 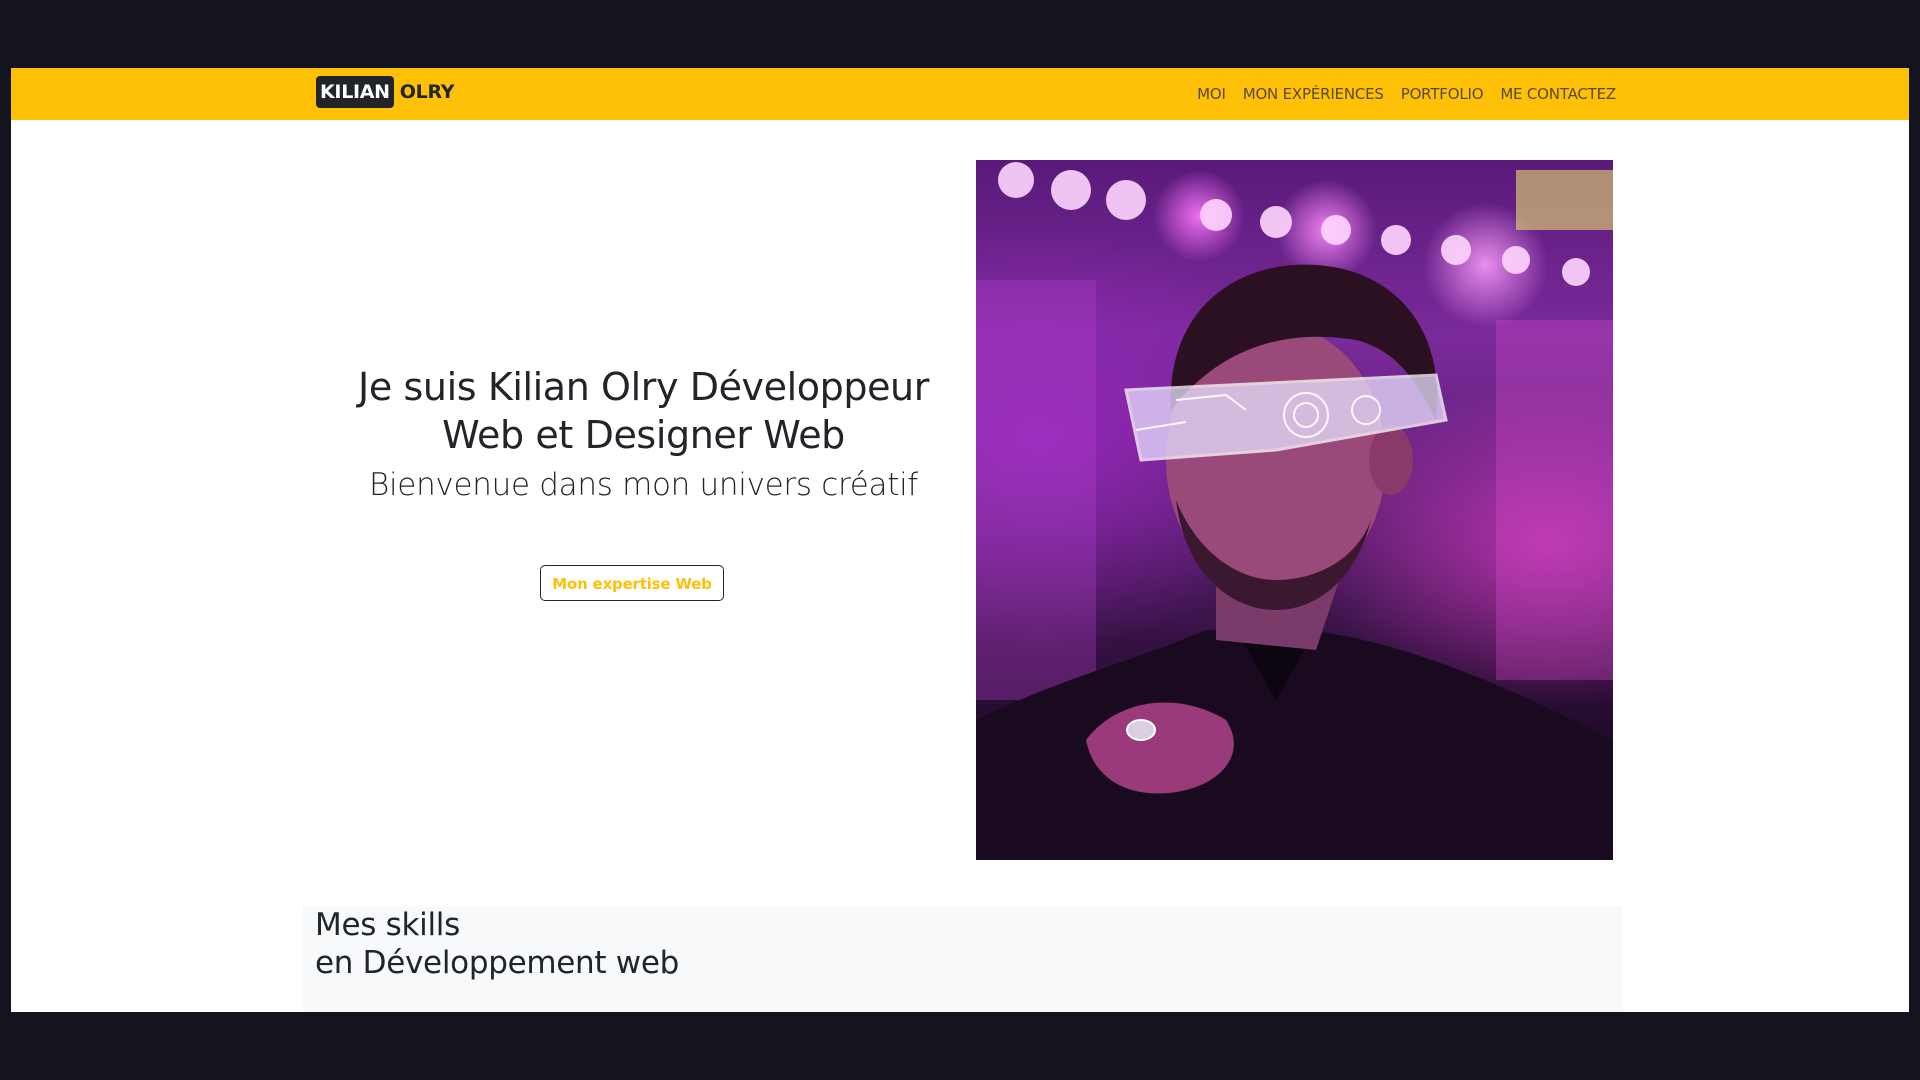 I want to click on nav-link-experiences: MON EXPÉRIENCES, so click(x=1313, y=94).